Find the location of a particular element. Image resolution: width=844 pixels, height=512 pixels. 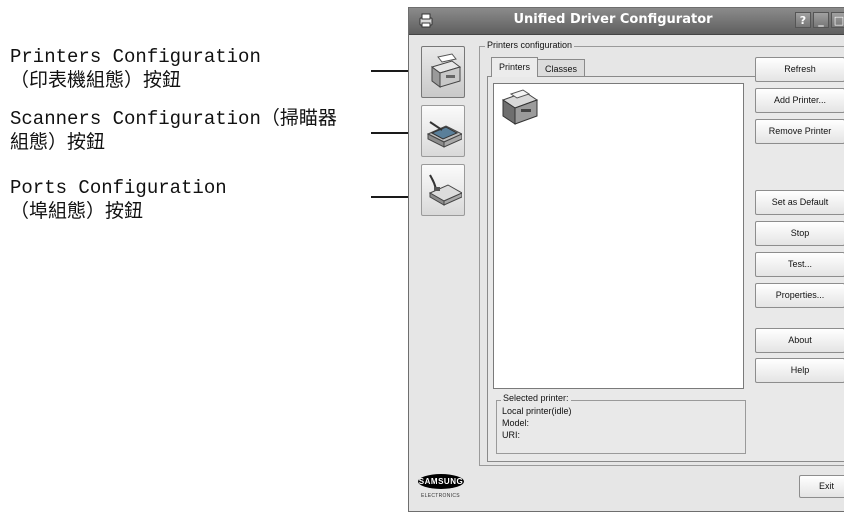

printer-list-item-icon is located at coordinates (520, 108).